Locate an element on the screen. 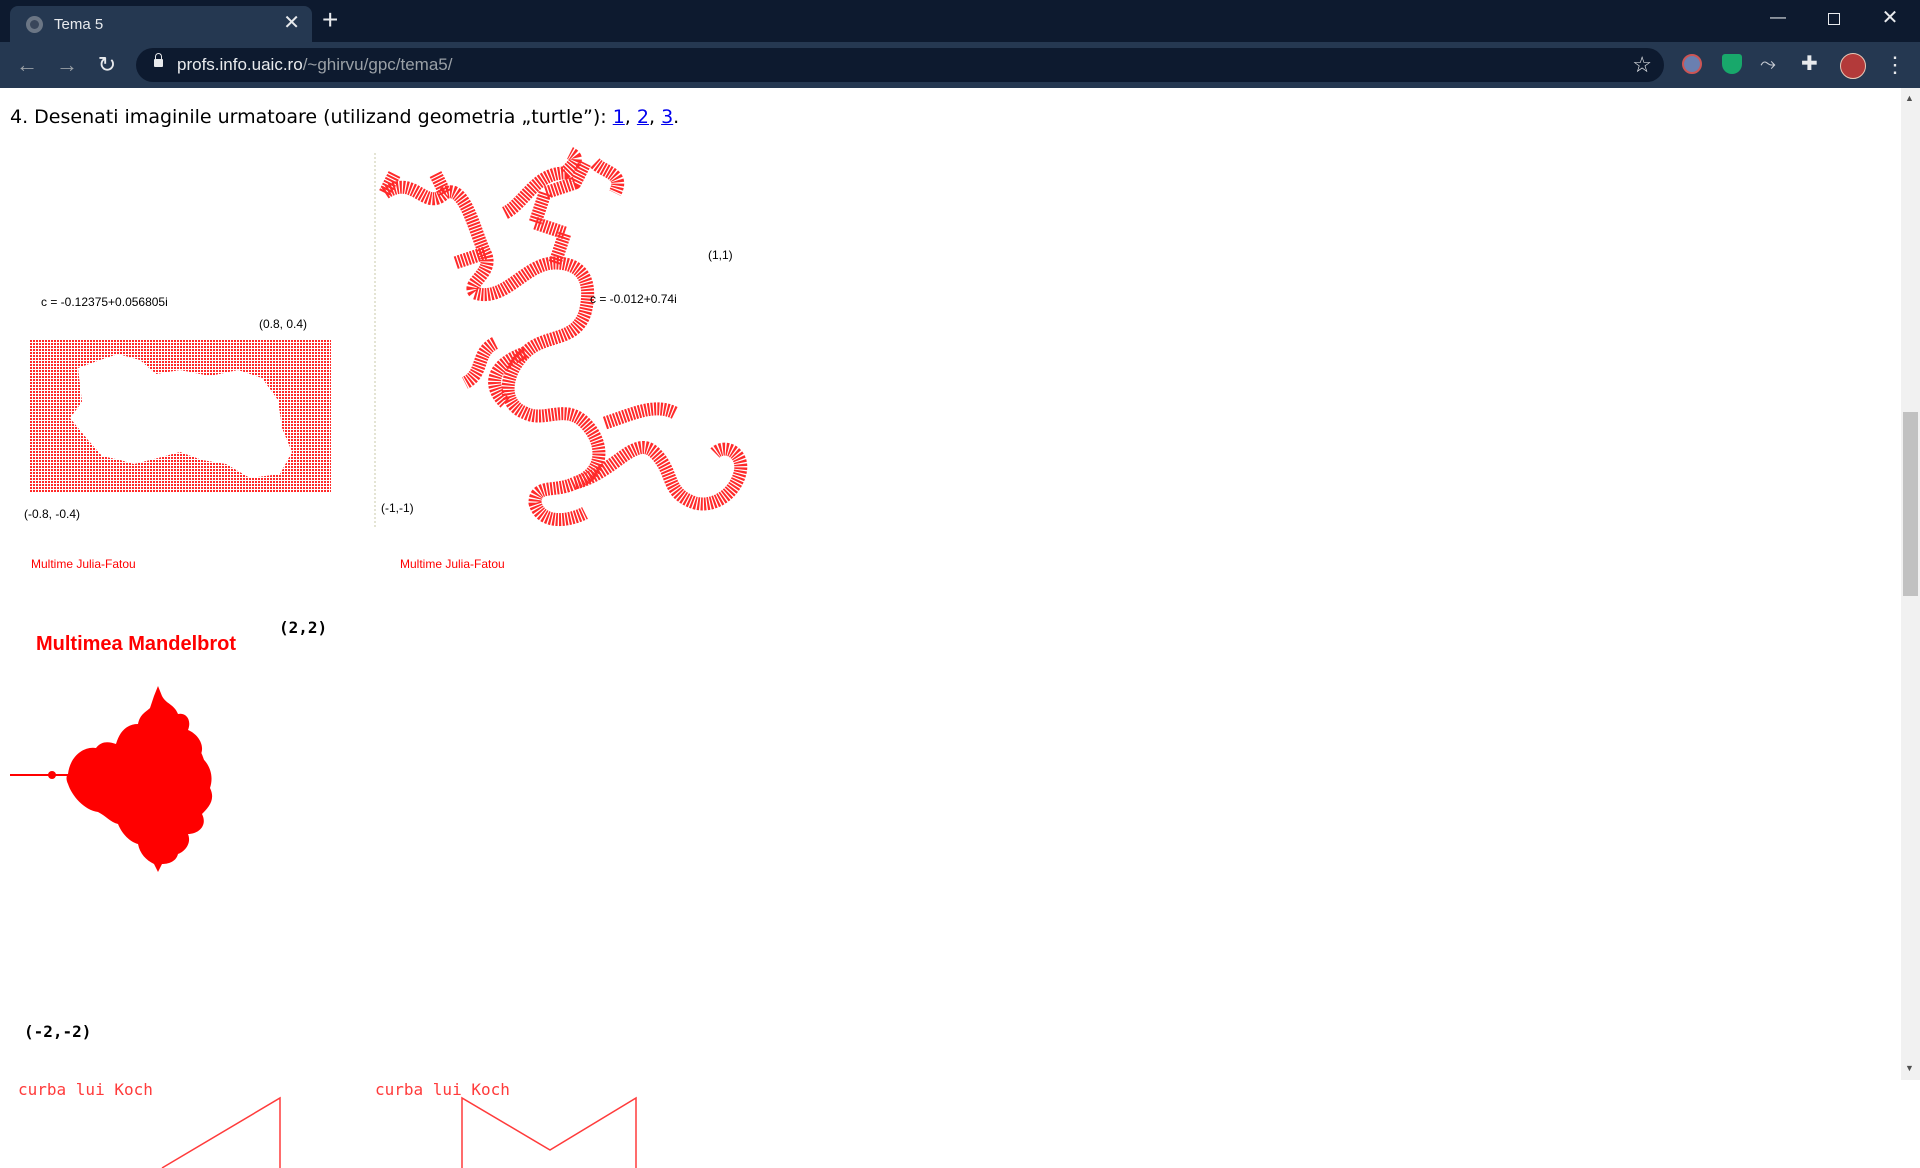 The image size is (1920, 1168). julia2-caption: Multime Julia-Fatou is located at coordinates (452, 564).